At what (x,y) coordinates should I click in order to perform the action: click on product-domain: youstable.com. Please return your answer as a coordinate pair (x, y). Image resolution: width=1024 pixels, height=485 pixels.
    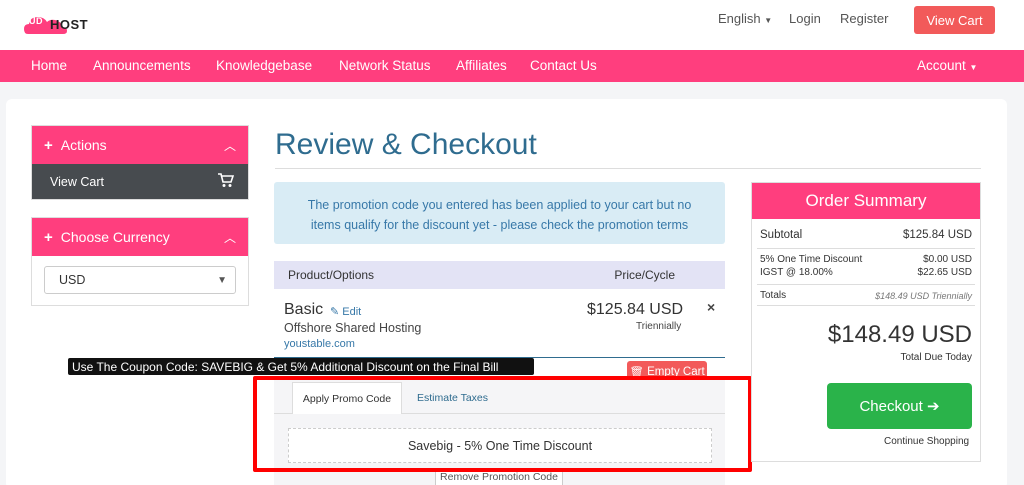
    Looking at the image, I should click on (319, 344).